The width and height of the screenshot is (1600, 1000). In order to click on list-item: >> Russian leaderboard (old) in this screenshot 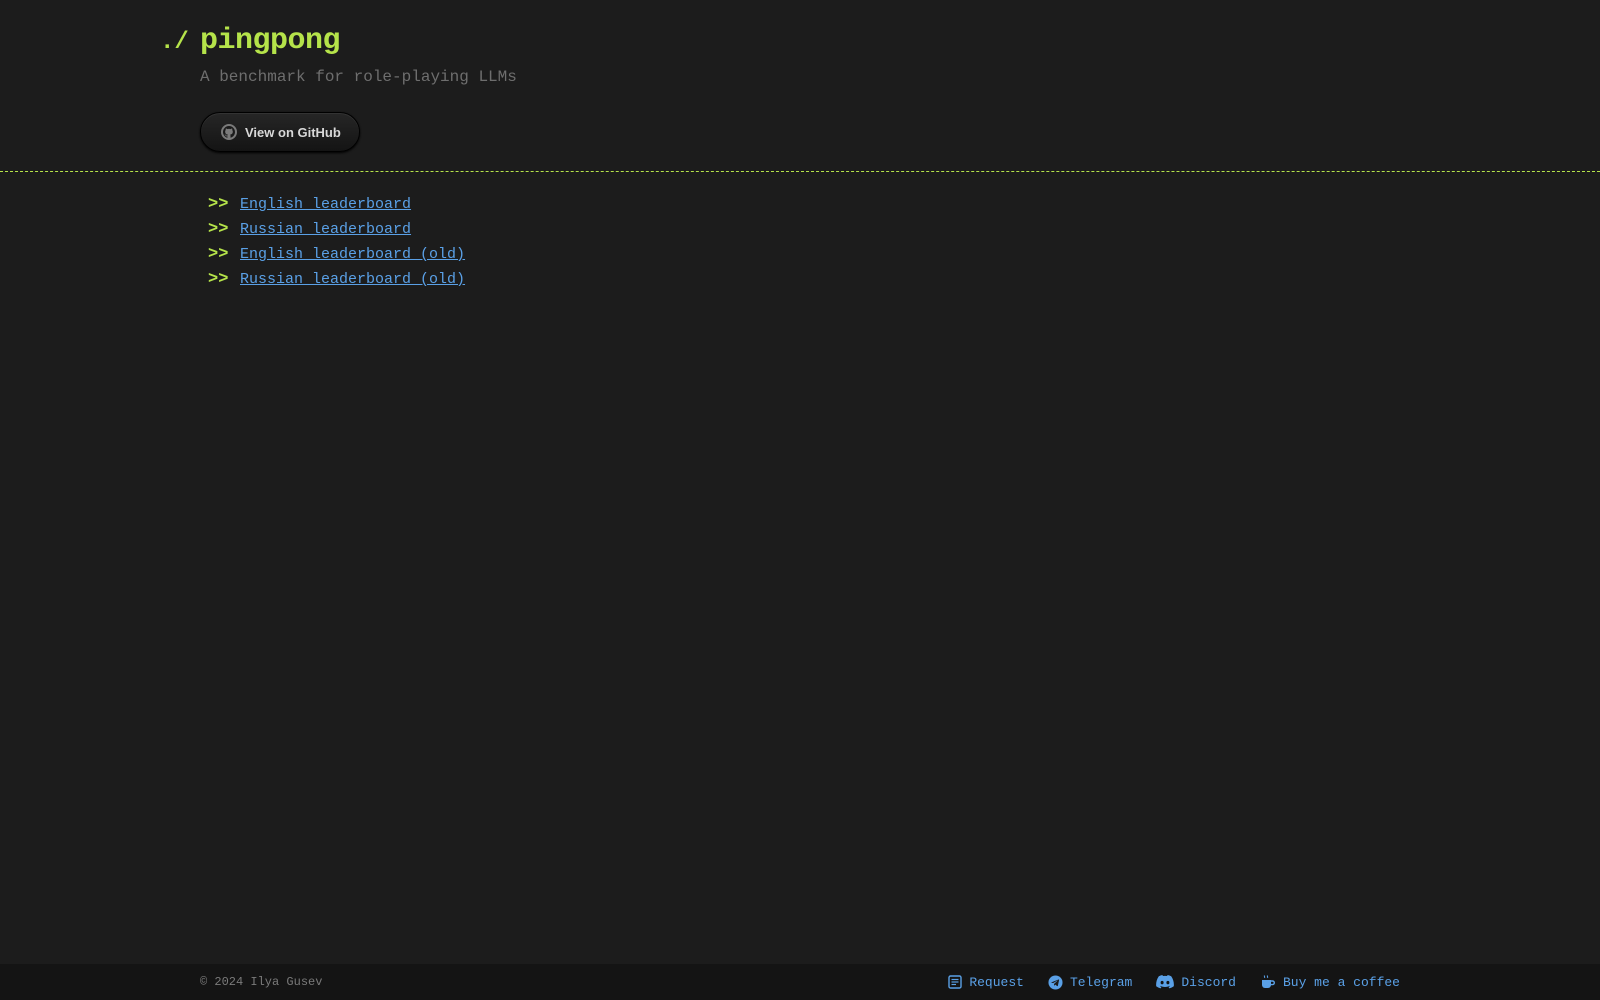, I will do `click(336, 279)`.